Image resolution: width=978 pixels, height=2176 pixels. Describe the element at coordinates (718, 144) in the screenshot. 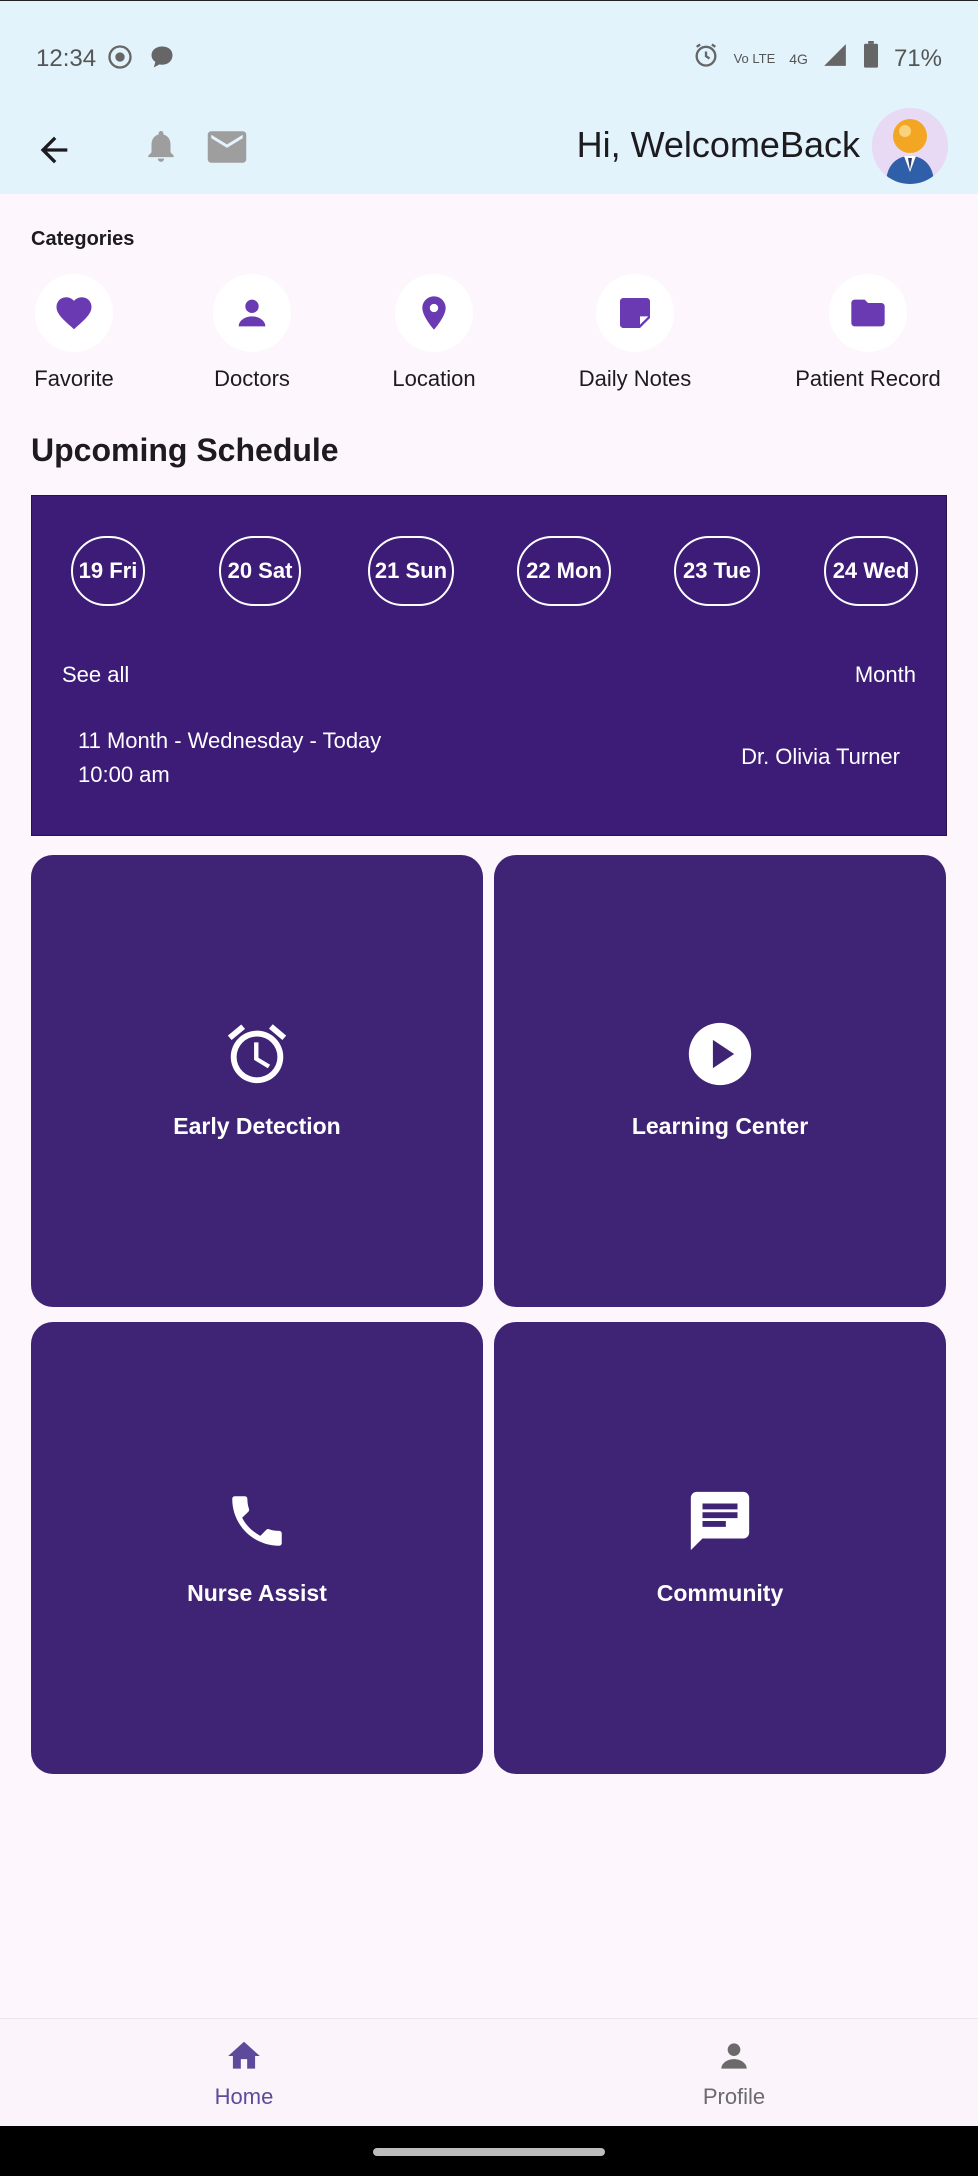

I see `welcome-greeting: Hi, WelcomeBack` at that location.